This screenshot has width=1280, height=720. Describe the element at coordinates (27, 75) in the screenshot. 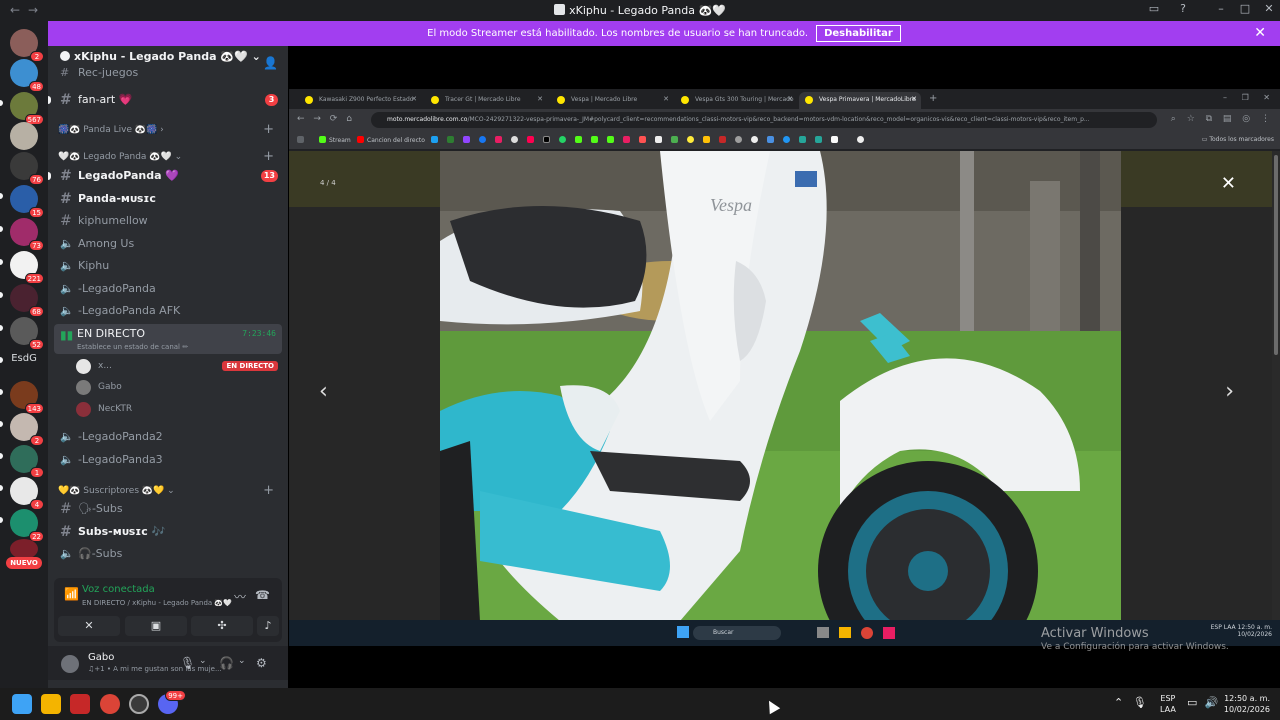

I see `server-icon: 48` at that location.